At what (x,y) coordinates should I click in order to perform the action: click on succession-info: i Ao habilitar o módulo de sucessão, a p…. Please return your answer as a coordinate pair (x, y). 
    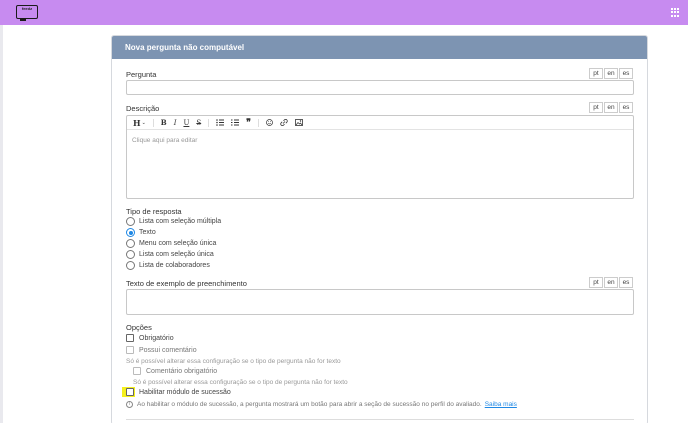
    Looking at the image, I should click on (321, 404).